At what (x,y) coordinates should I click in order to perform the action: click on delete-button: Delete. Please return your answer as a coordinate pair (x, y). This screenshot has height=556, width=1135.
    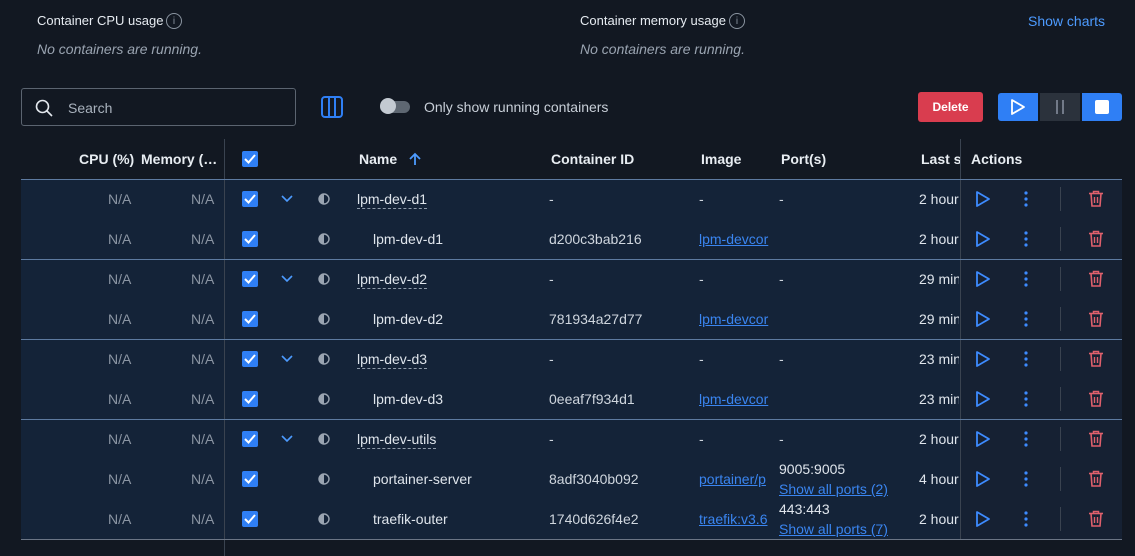
    Looking at the image, I should click on (950, 107).